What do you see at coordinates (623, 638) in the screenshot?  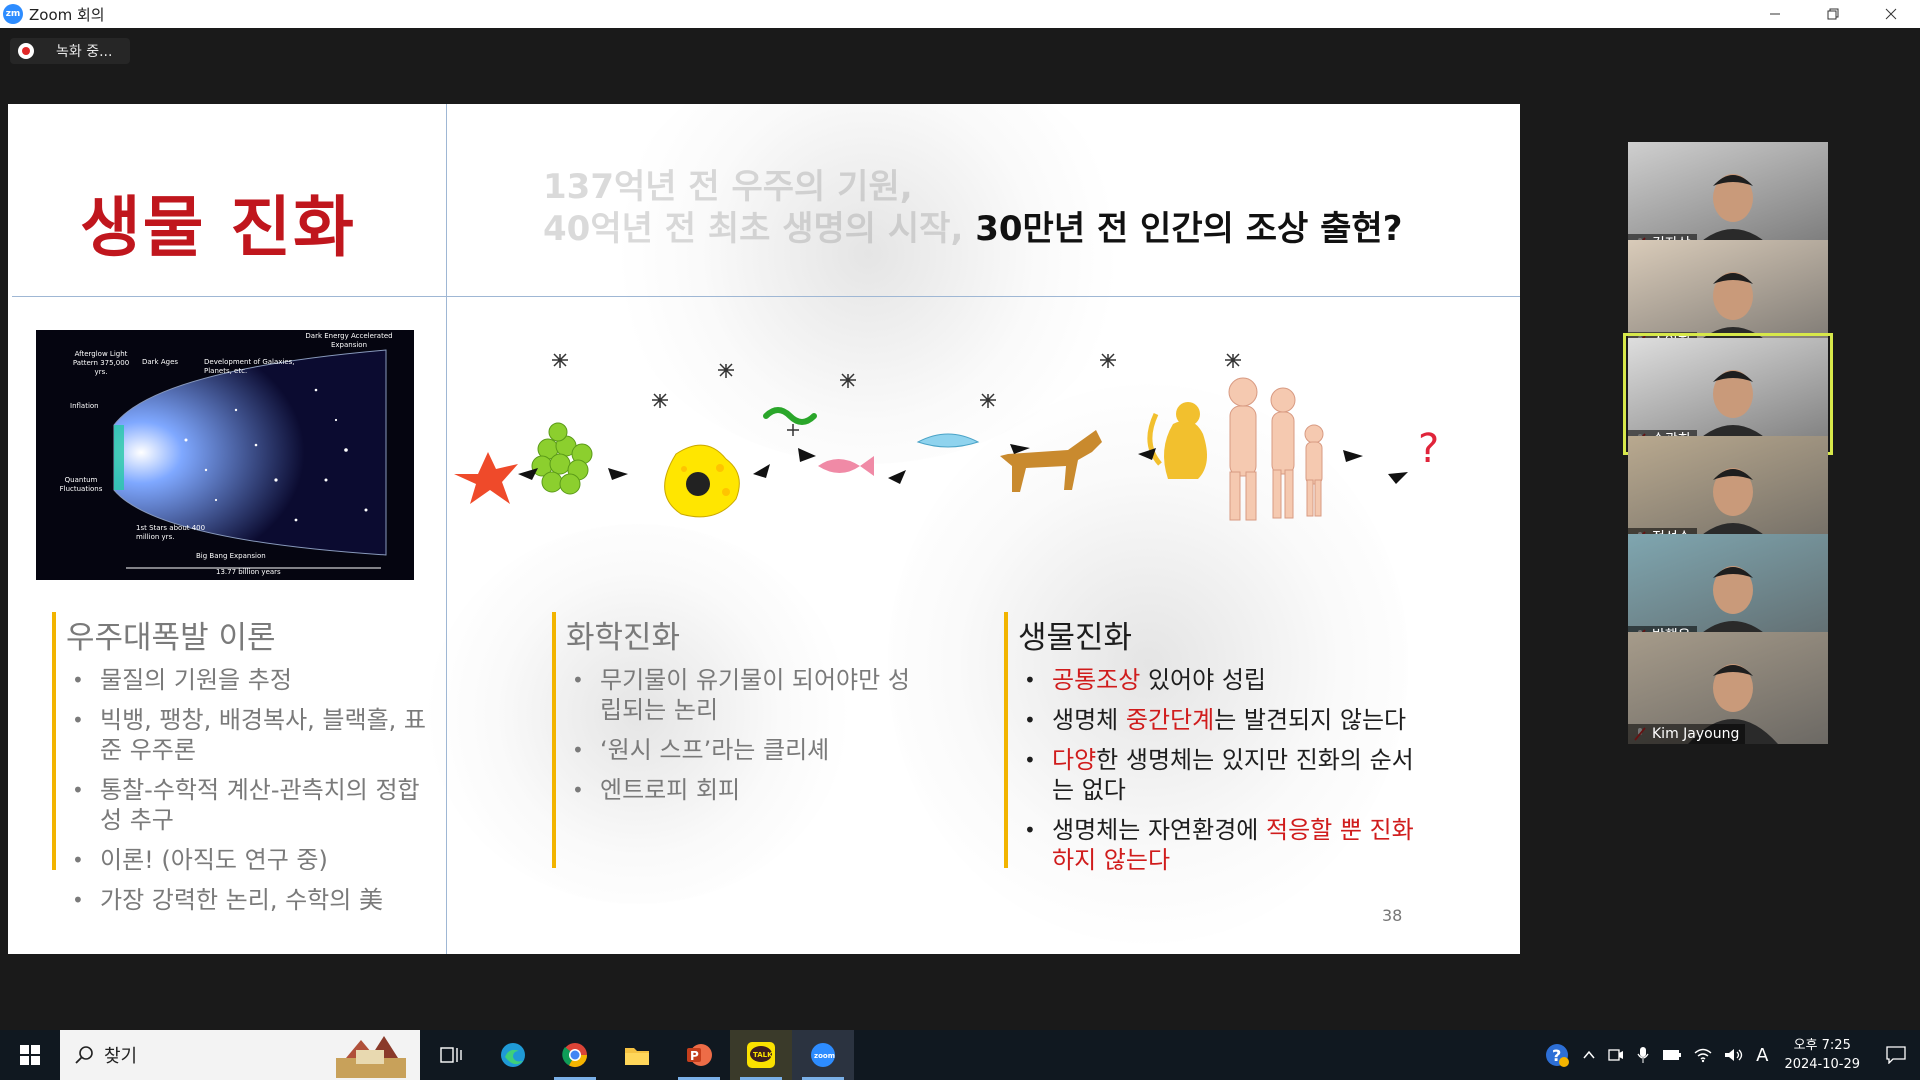 I see `column-heading: 화학진화` at bounding box center [623, 638].